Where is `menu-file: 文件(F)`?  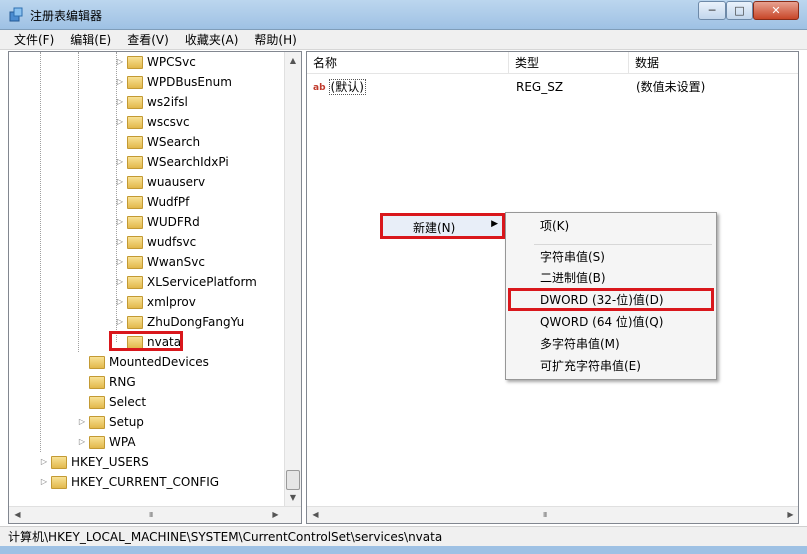 menu-file: 文件(F) is located at coordinates (34, 39).